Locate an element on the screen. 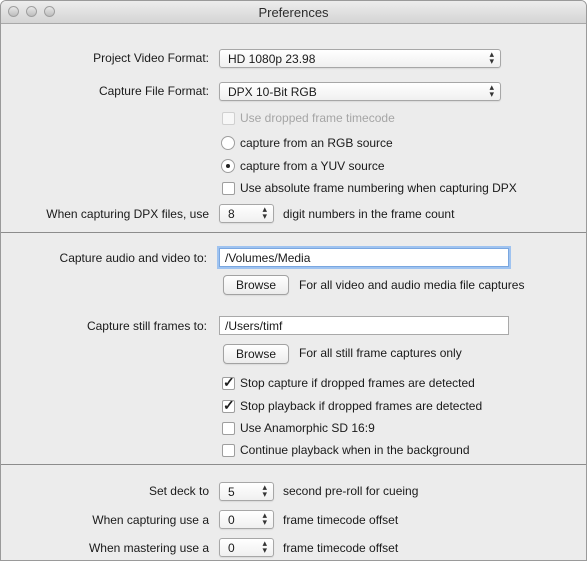  stop-playback-checkbox is located at coordinates (228, 405).